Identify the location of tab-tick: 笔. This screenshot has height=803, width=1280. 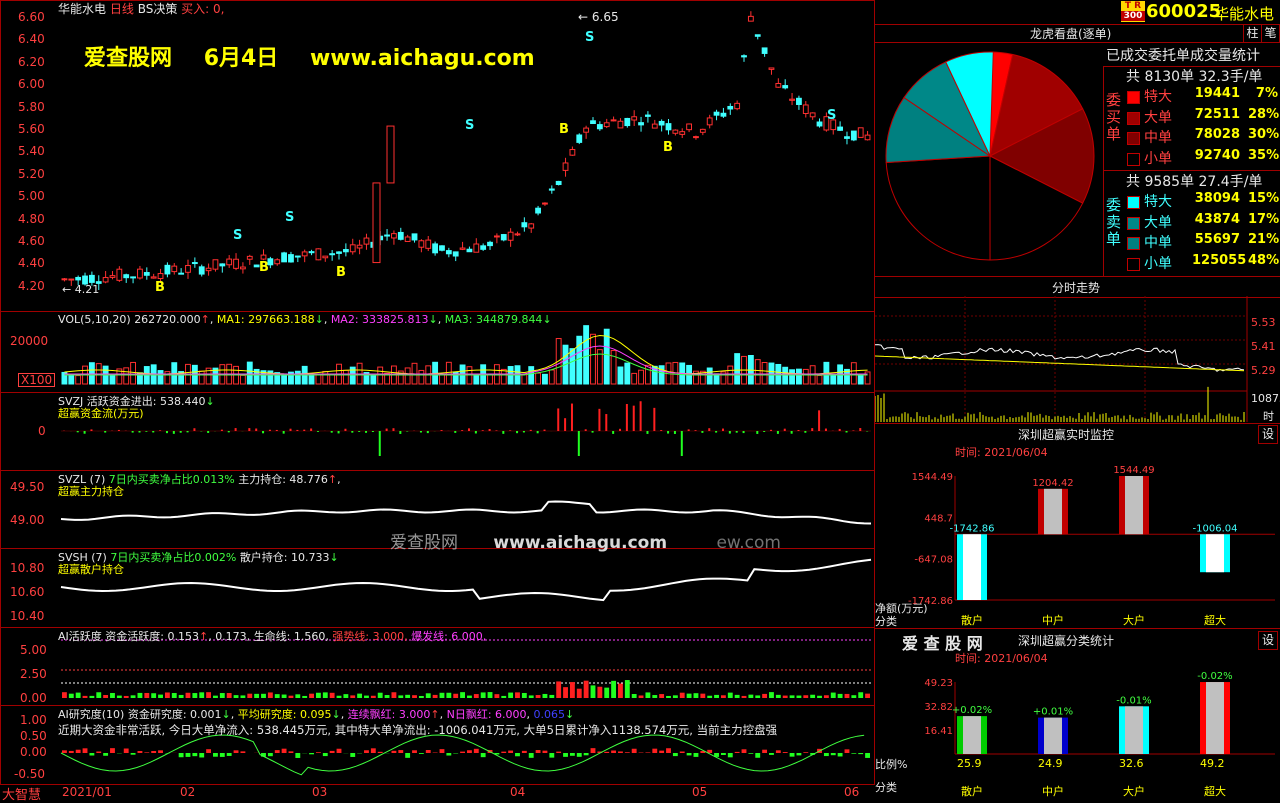
(1270, 33).